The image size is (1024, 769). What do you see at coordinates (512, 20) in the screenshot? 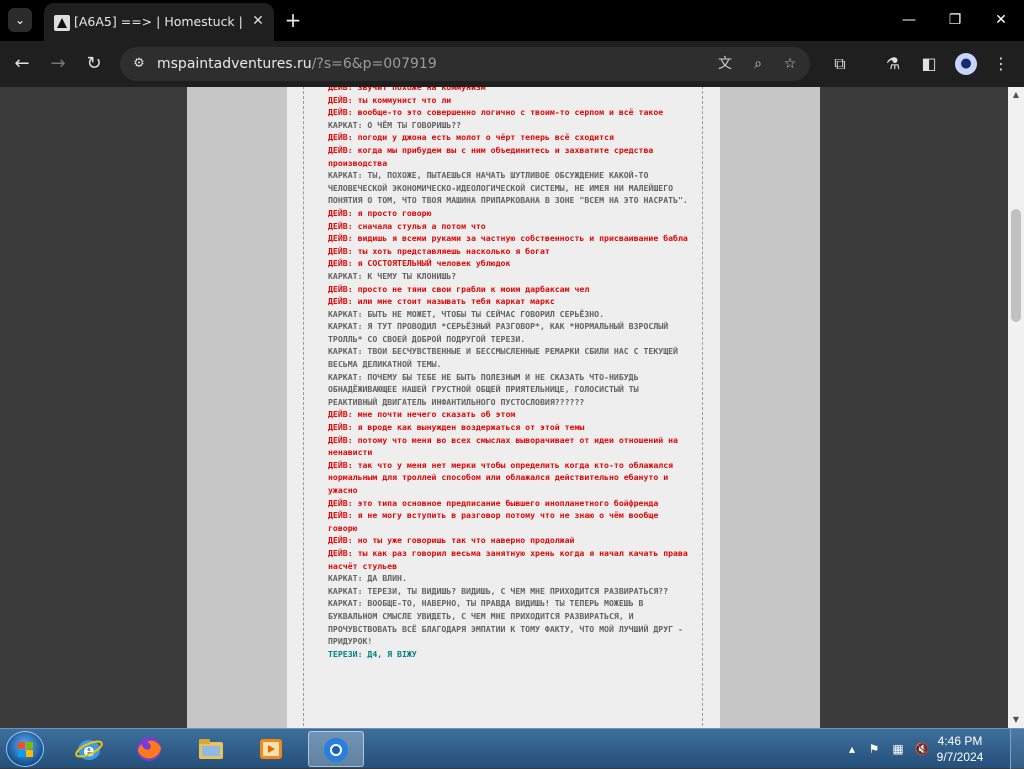
I see `tab-strip: ⌄ [A6A5] ==> | Homestuck | MS ✕ + — ❐ ✕` at bounding box center [512, 20].